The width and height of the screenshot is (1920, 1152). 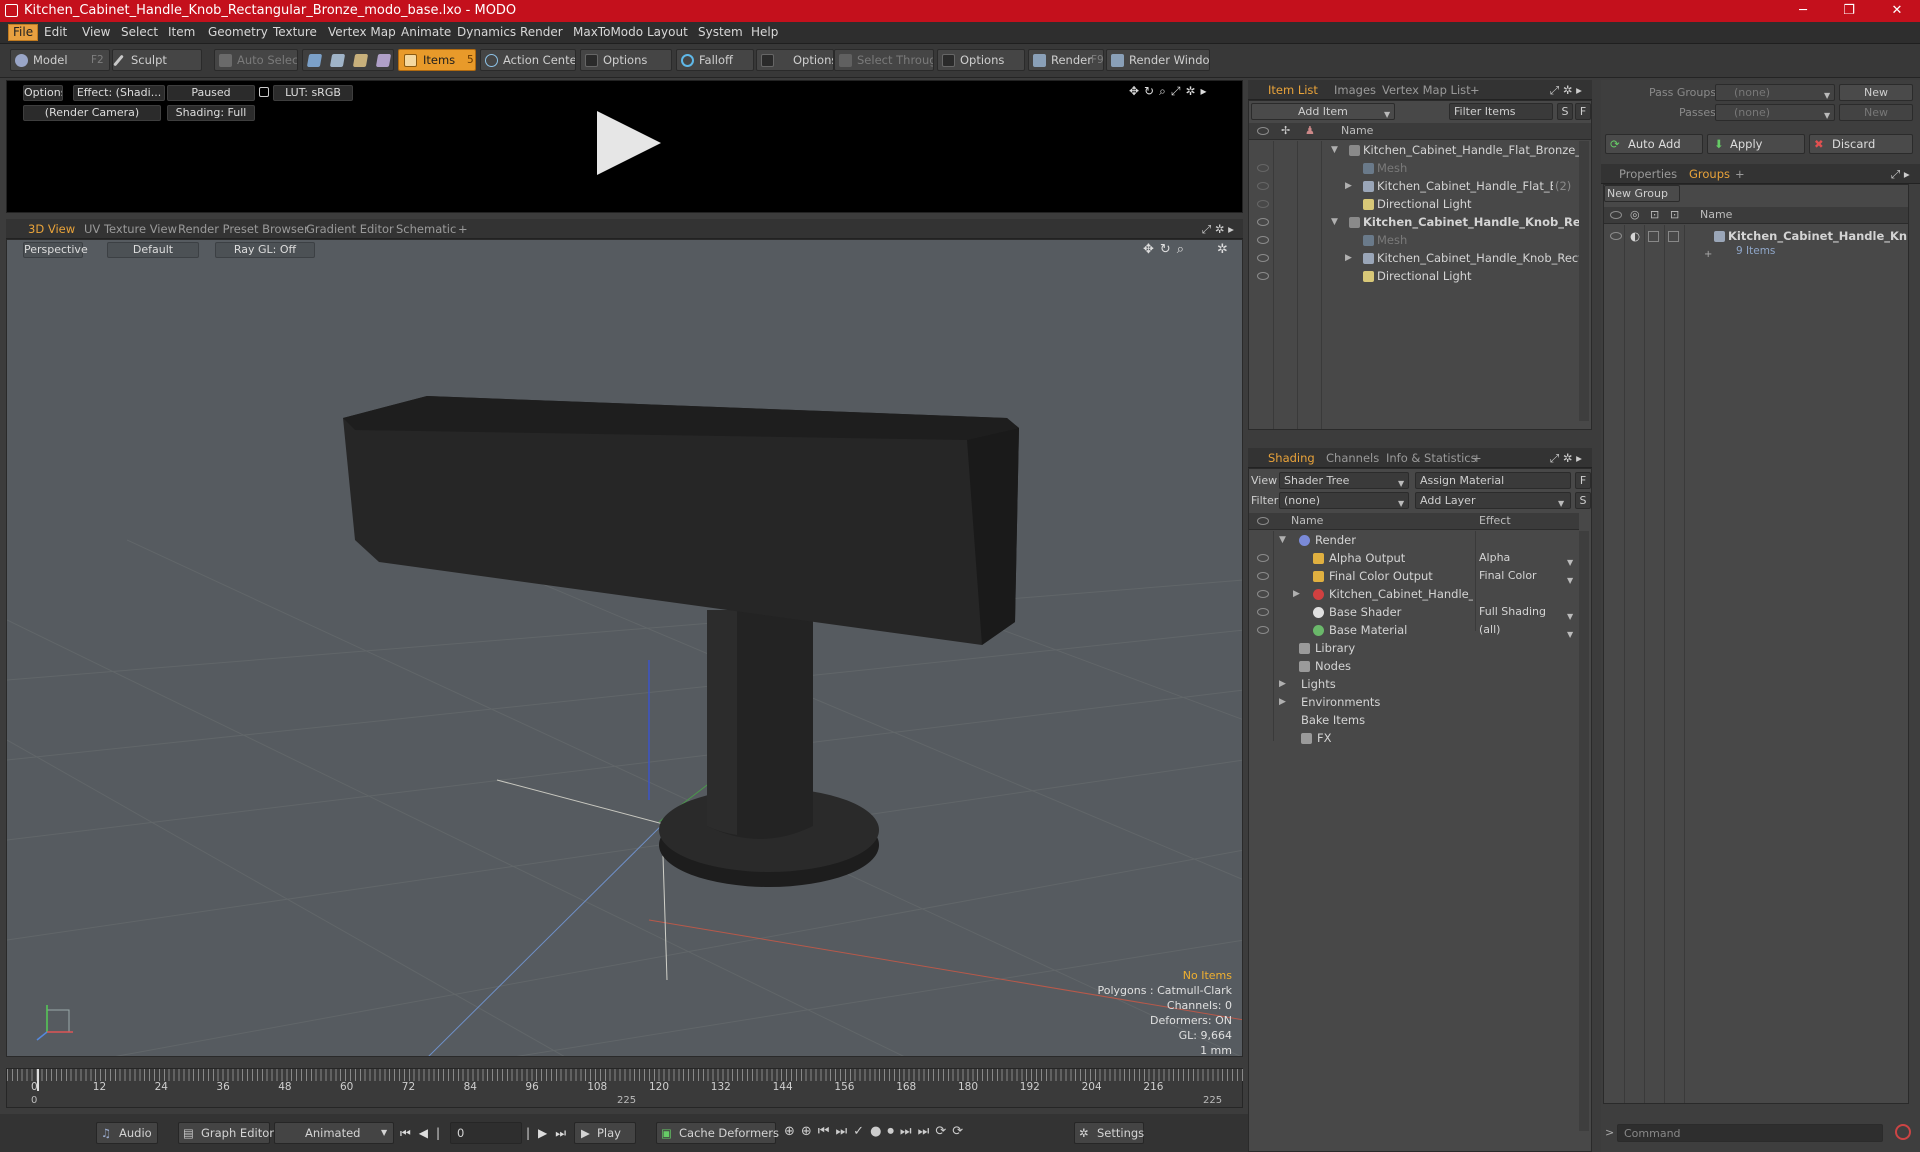 I want to click on item-row-directional-light-1: Directional Light, so click(x=1414, y=204).